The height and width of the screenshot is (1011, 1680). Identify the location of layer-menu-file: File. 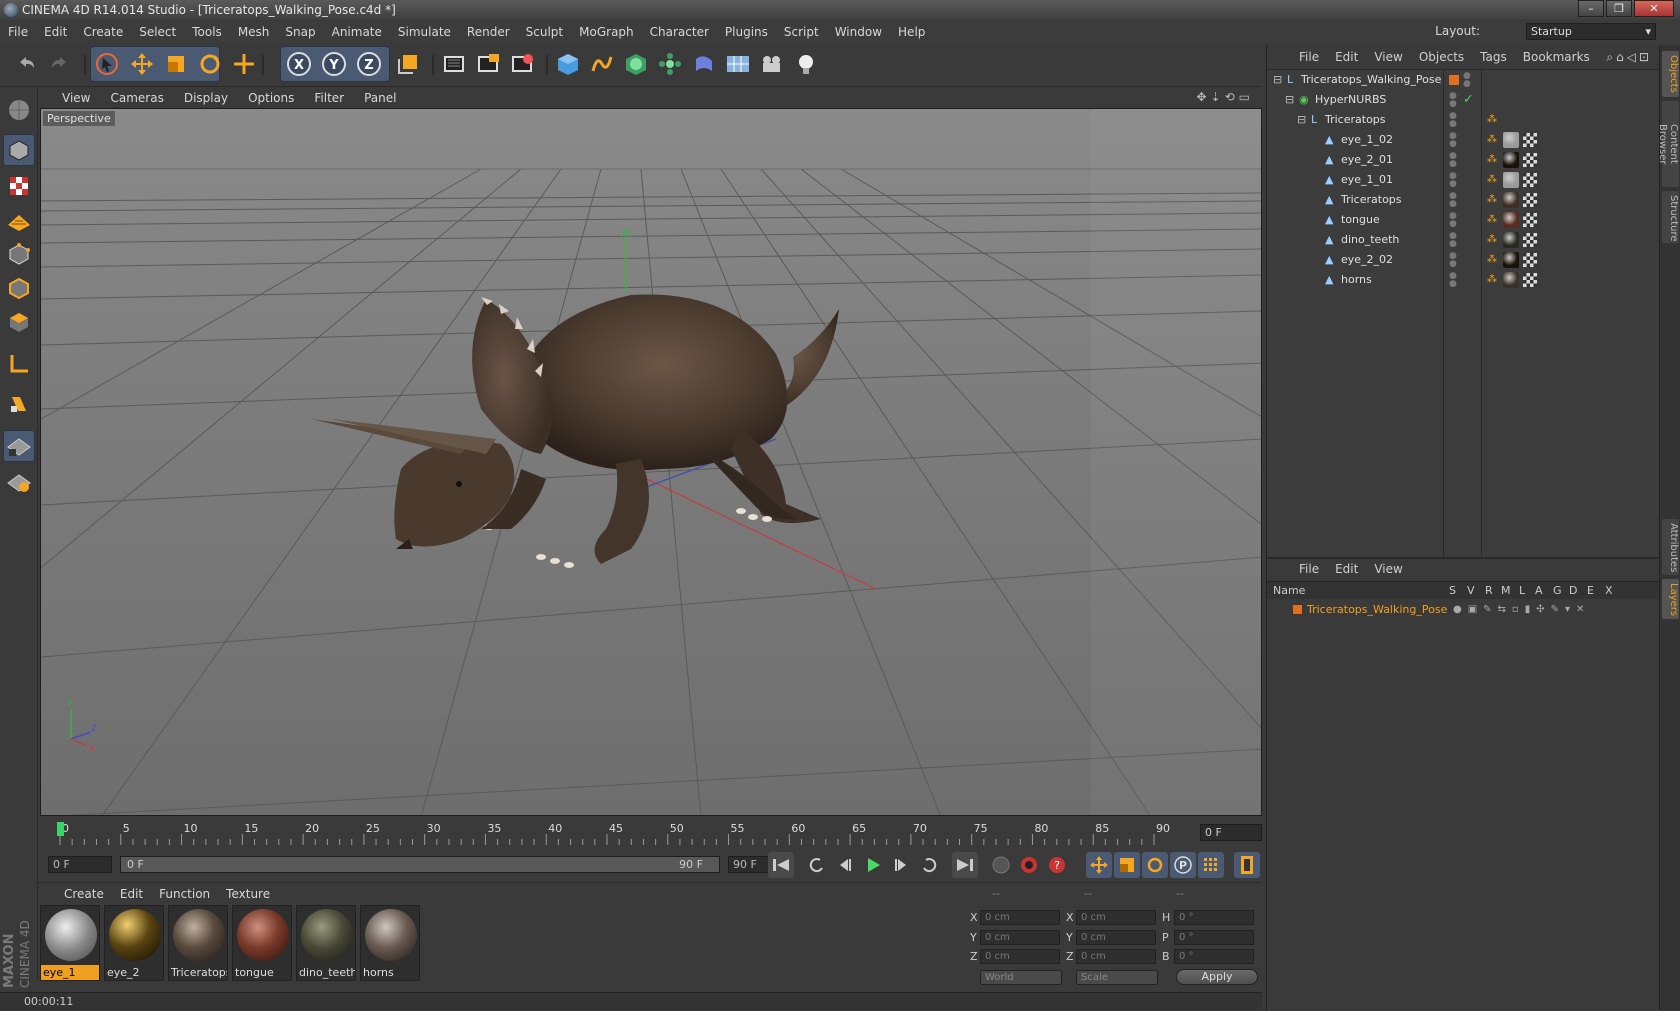
(1309, 569).